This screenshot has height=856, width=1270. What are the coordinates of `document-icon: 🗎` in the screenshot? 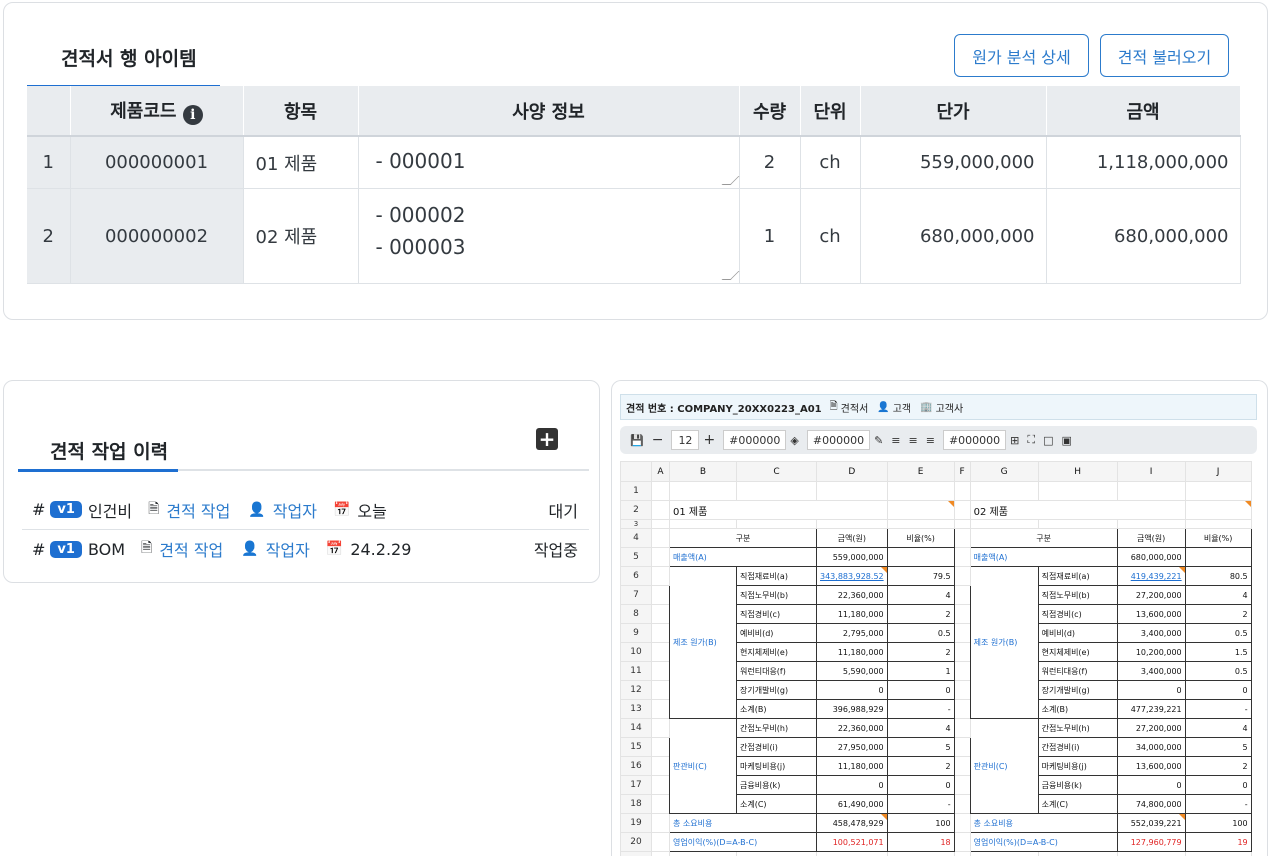 It's located at (833, 406).